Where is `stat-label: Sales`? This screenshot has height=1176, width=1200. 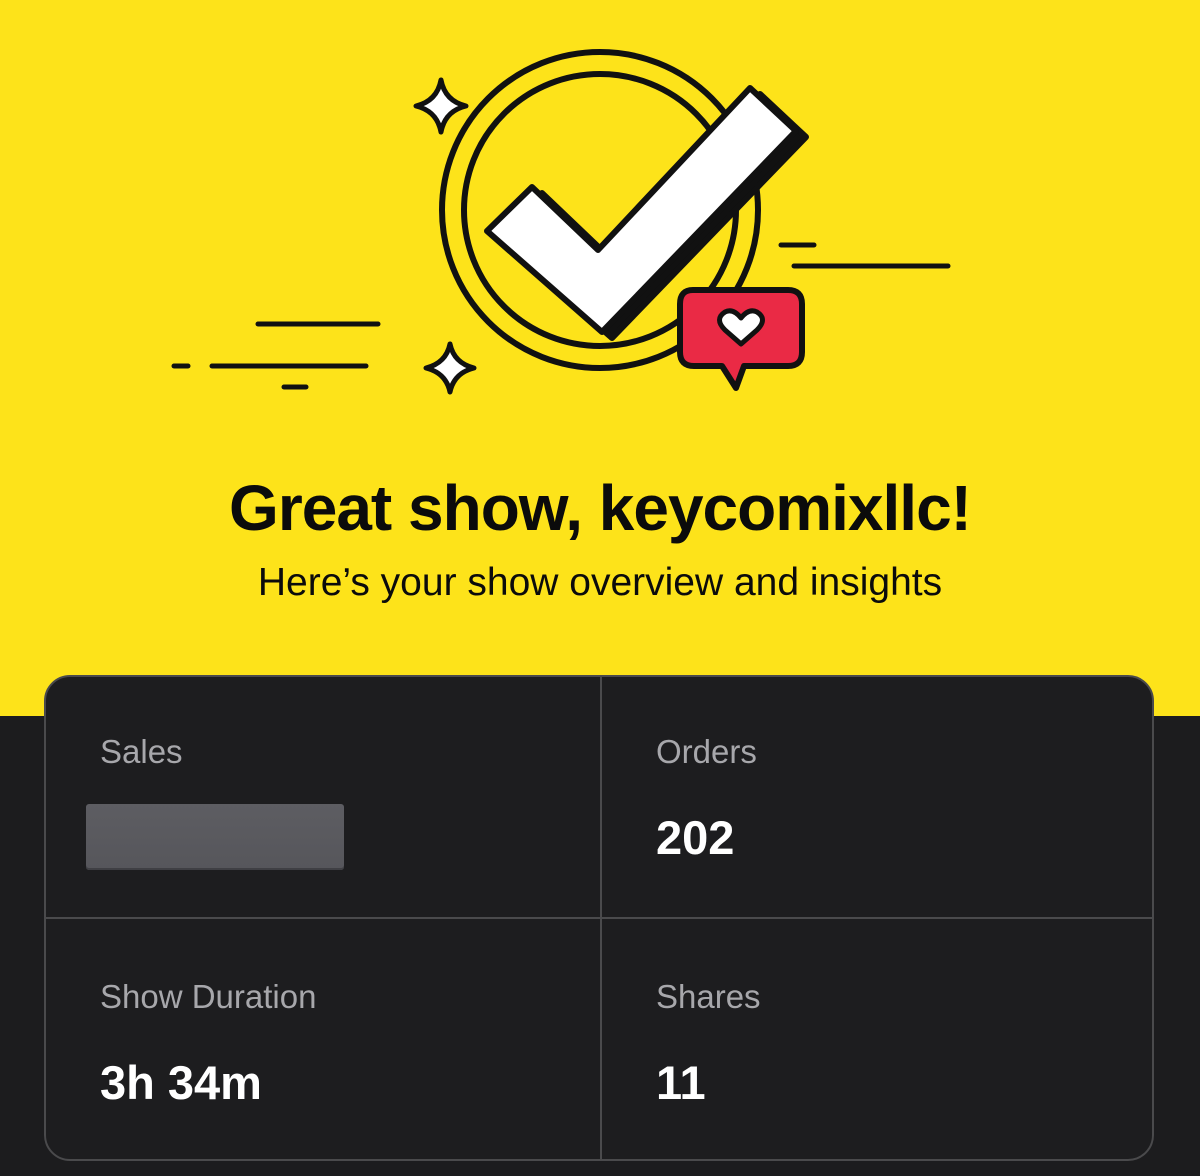 stat-label: Sales is located at coordinates (141, 751).